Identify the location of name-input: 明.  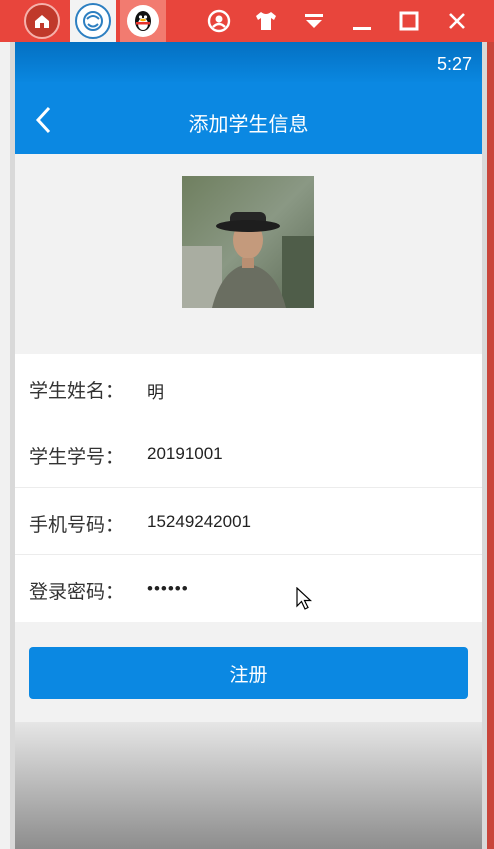
(297, 390).